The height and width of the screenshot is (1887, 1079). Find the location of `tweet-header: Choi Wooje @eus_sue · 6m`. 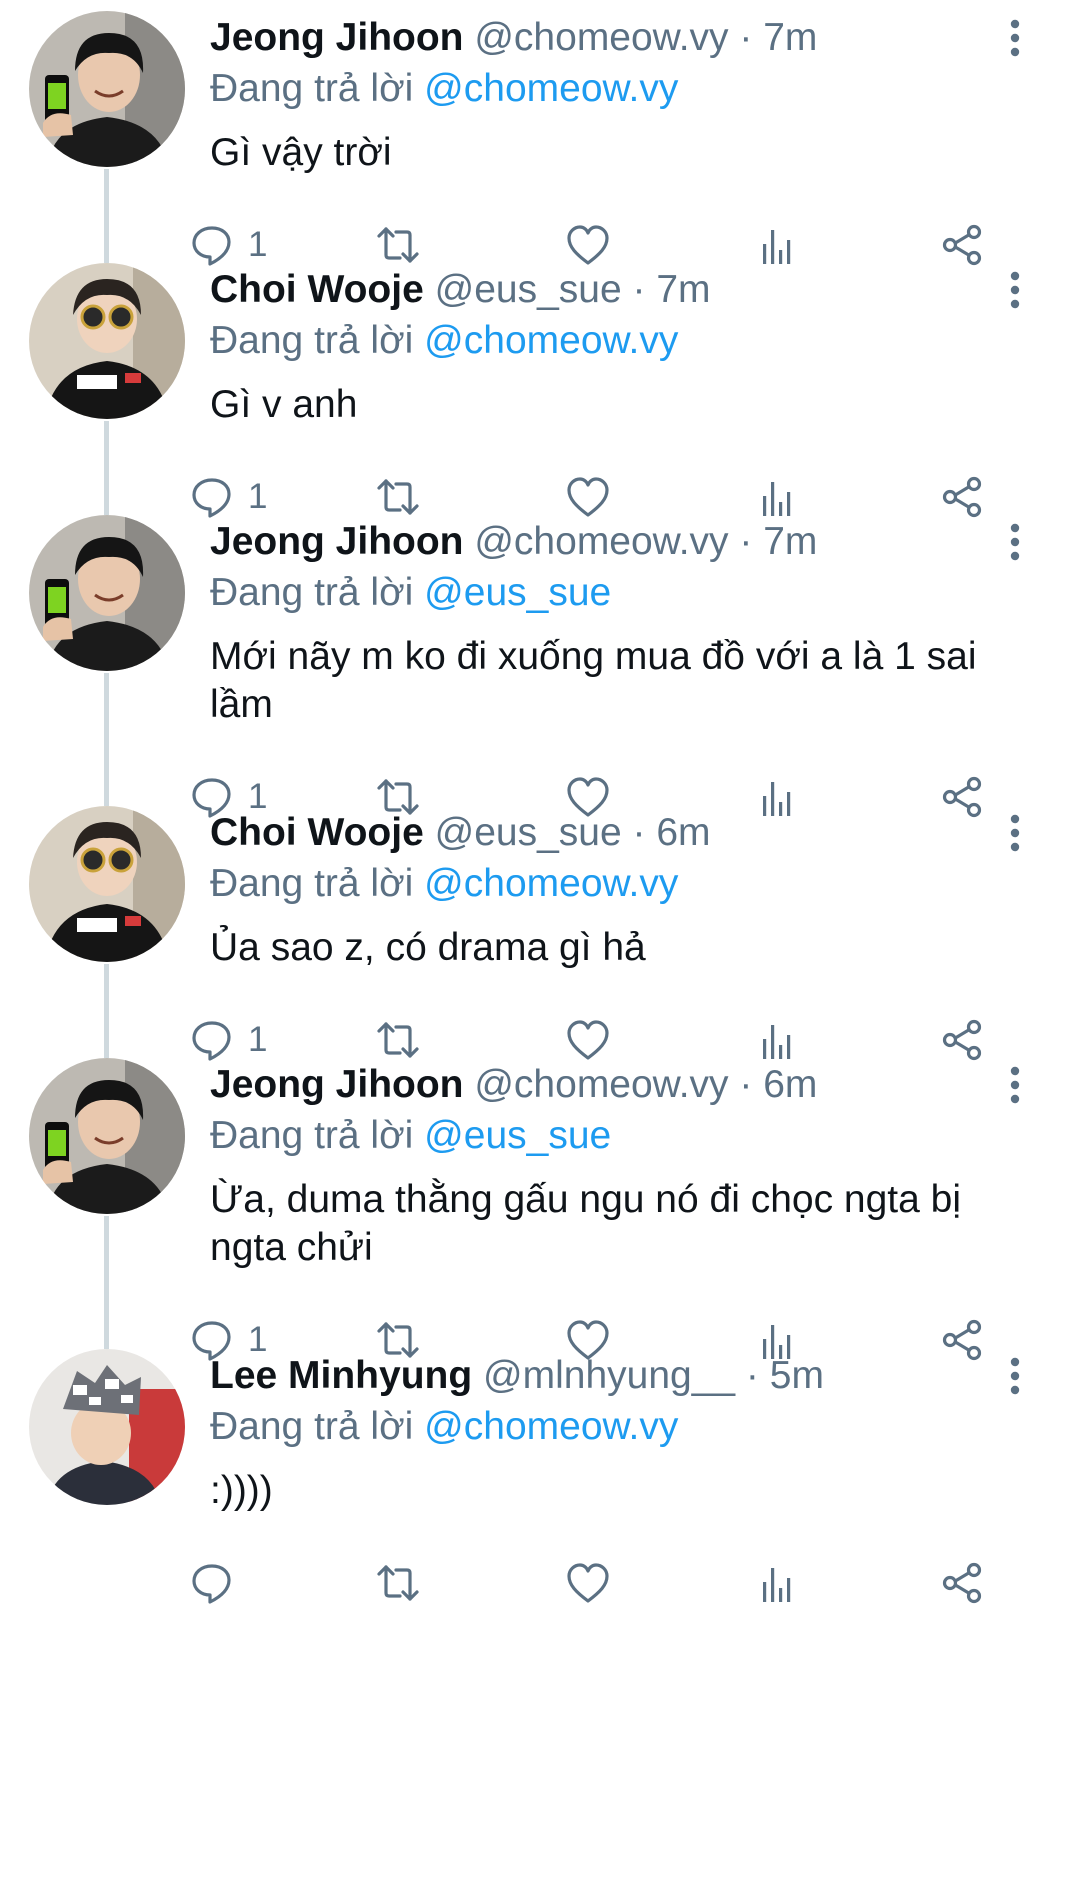

tweet-header: Choi Wooje @eus_sue · 6m is located at coordinates (460, 833).